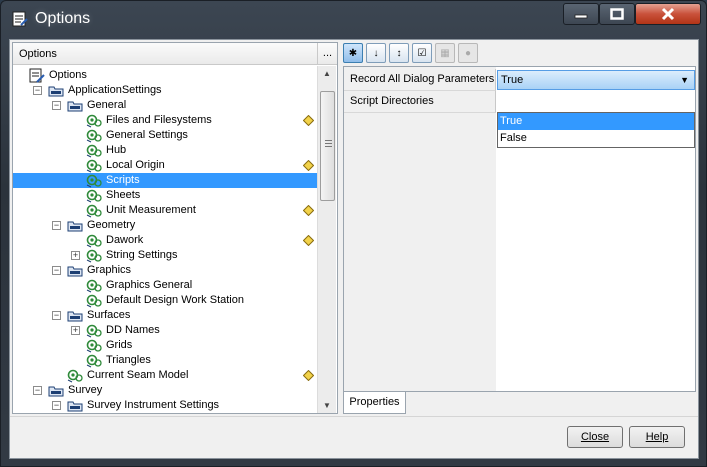  I want to click on tree-node: − Survey Instrument Settings, so click(165, 405).